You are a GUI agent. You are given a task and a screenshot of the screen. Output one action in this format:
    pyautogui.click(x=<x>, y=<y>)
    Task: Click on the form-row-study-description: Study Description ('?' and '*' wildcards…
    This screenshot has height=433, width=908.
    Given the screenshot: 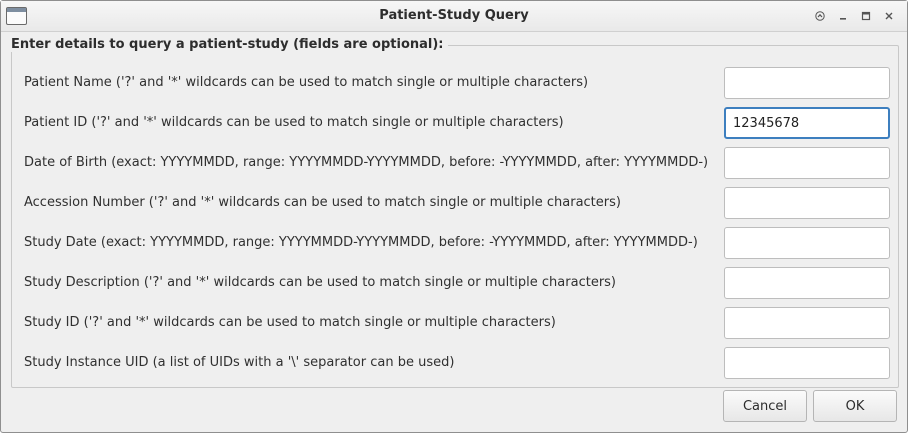 What is the action you would take?
    pyautogui.click(x=459, y=284)
    